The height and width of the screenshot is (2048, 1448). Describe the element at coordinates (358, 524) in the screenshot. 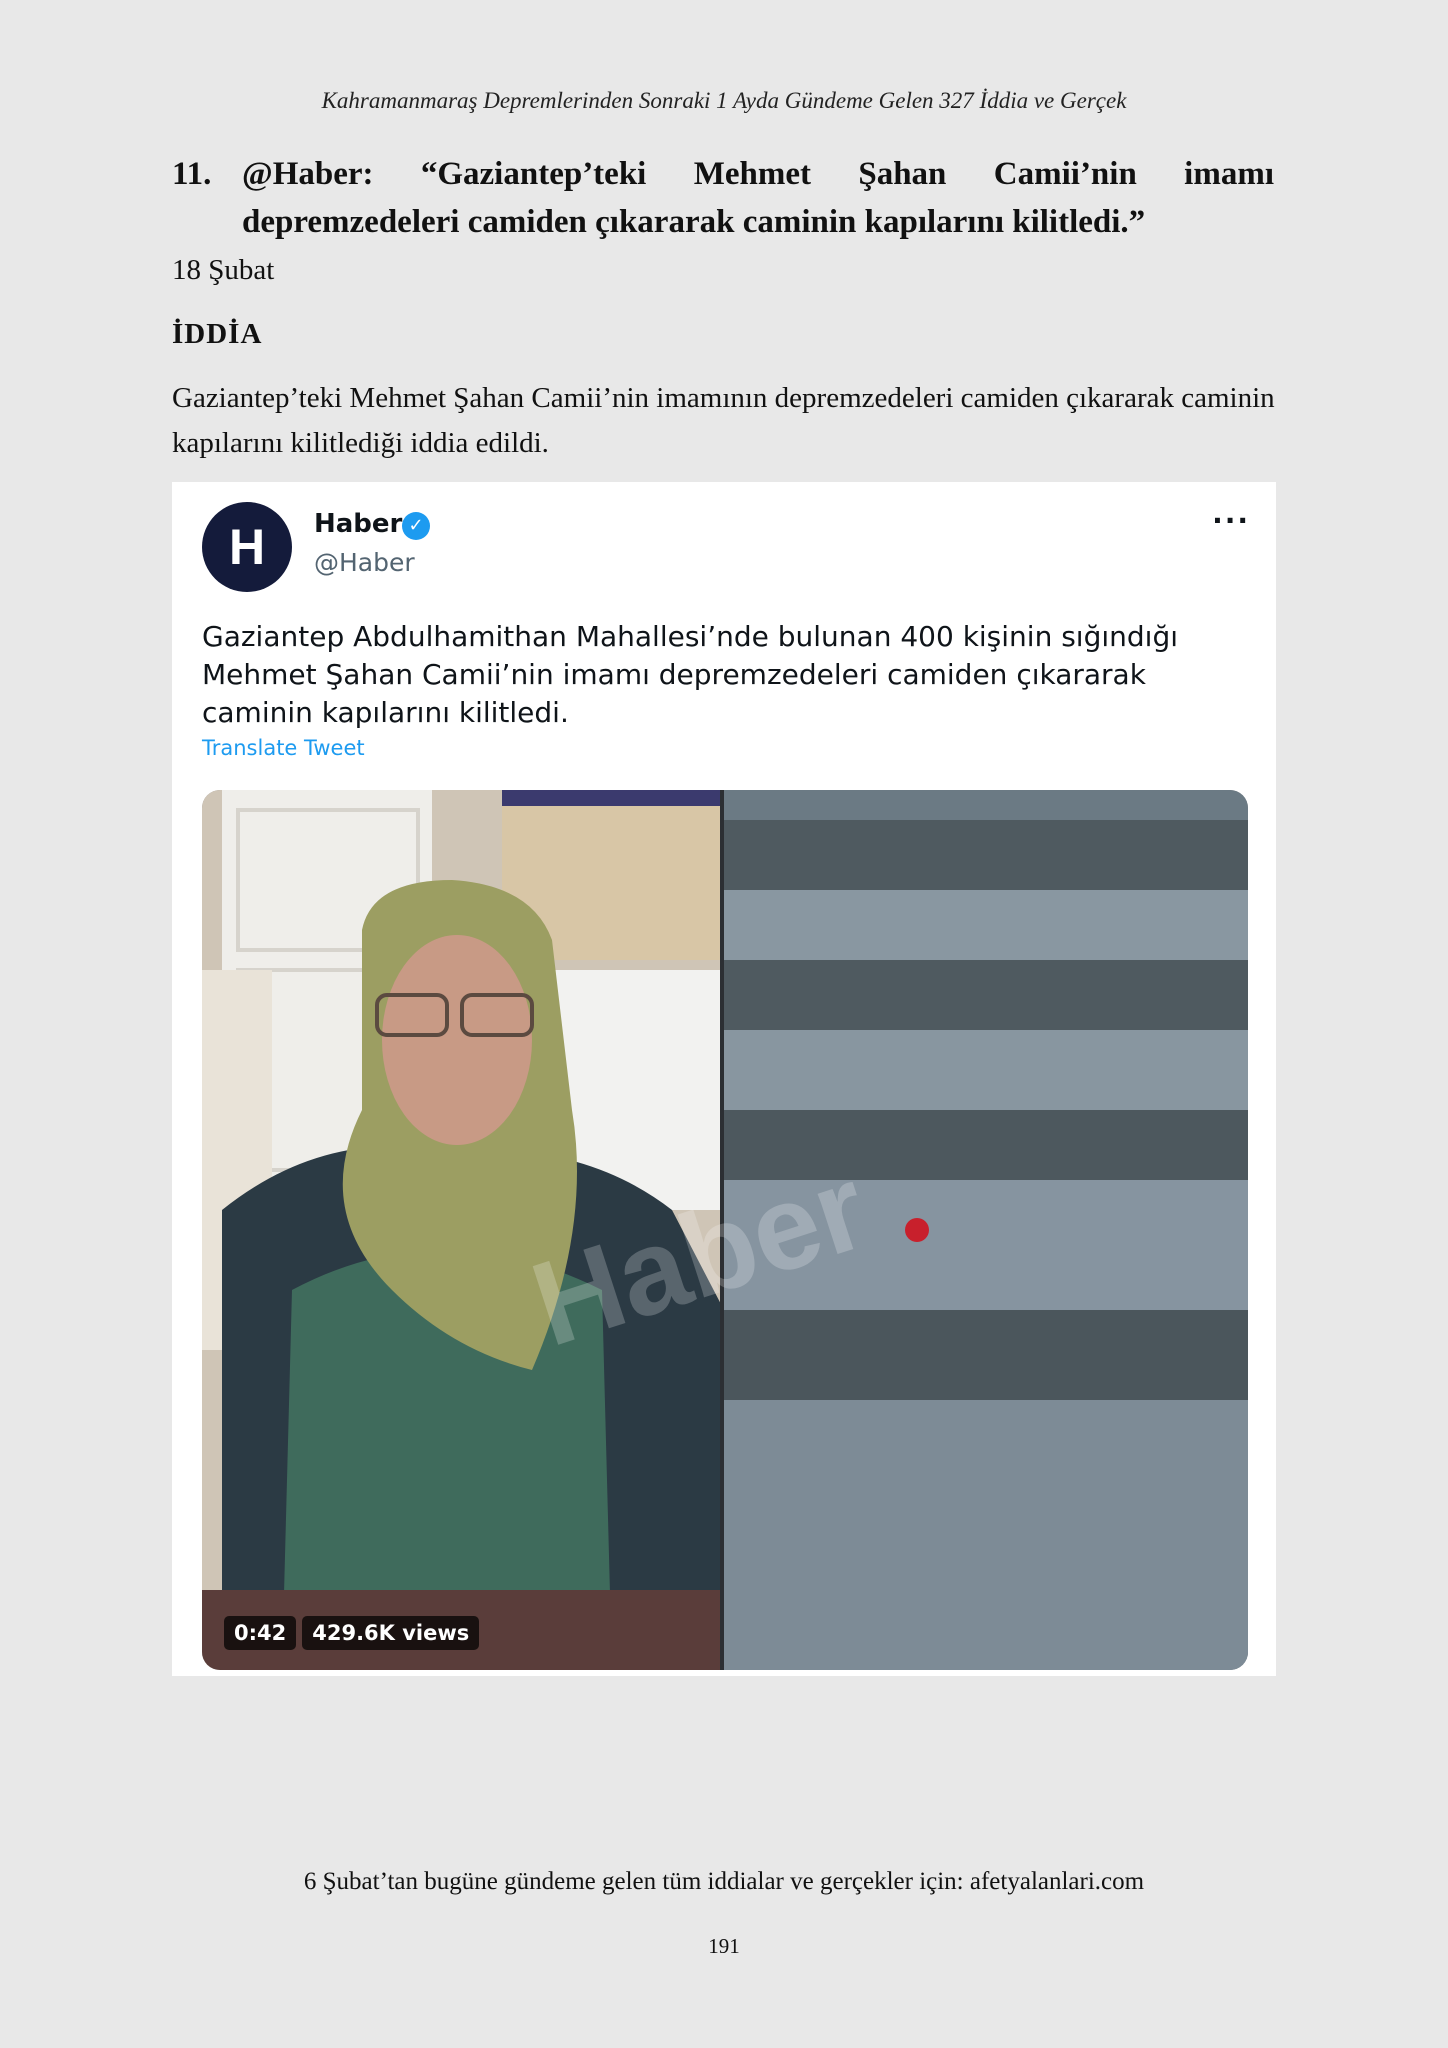

I see `display-name: Haber` at that location.